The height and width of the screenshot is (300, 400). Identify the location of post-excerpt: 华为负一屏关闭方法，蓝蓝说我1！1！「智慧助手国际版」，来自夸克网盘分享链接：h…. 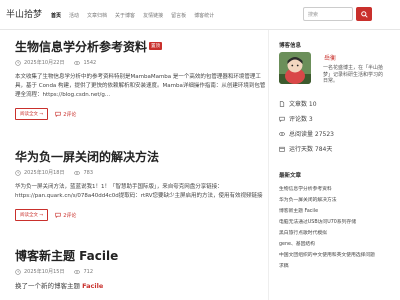
(139, 191).